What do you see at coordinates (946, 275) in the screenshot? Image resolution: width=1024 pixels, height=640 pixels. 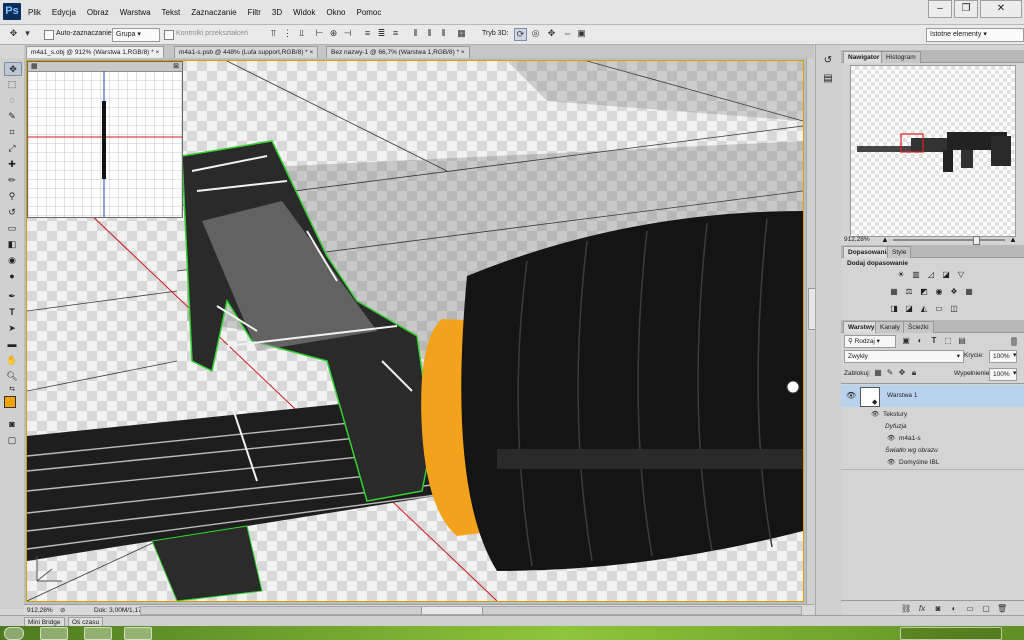 I see `exposure-icon: ◪` at bounding box center [946, 275].